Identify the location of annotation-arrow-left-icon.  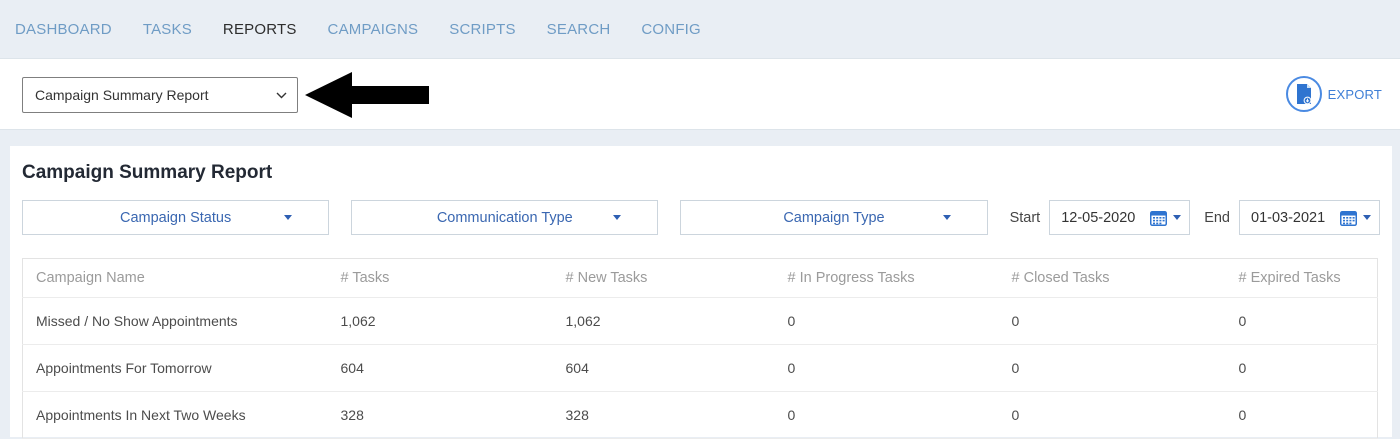
(367, 95).